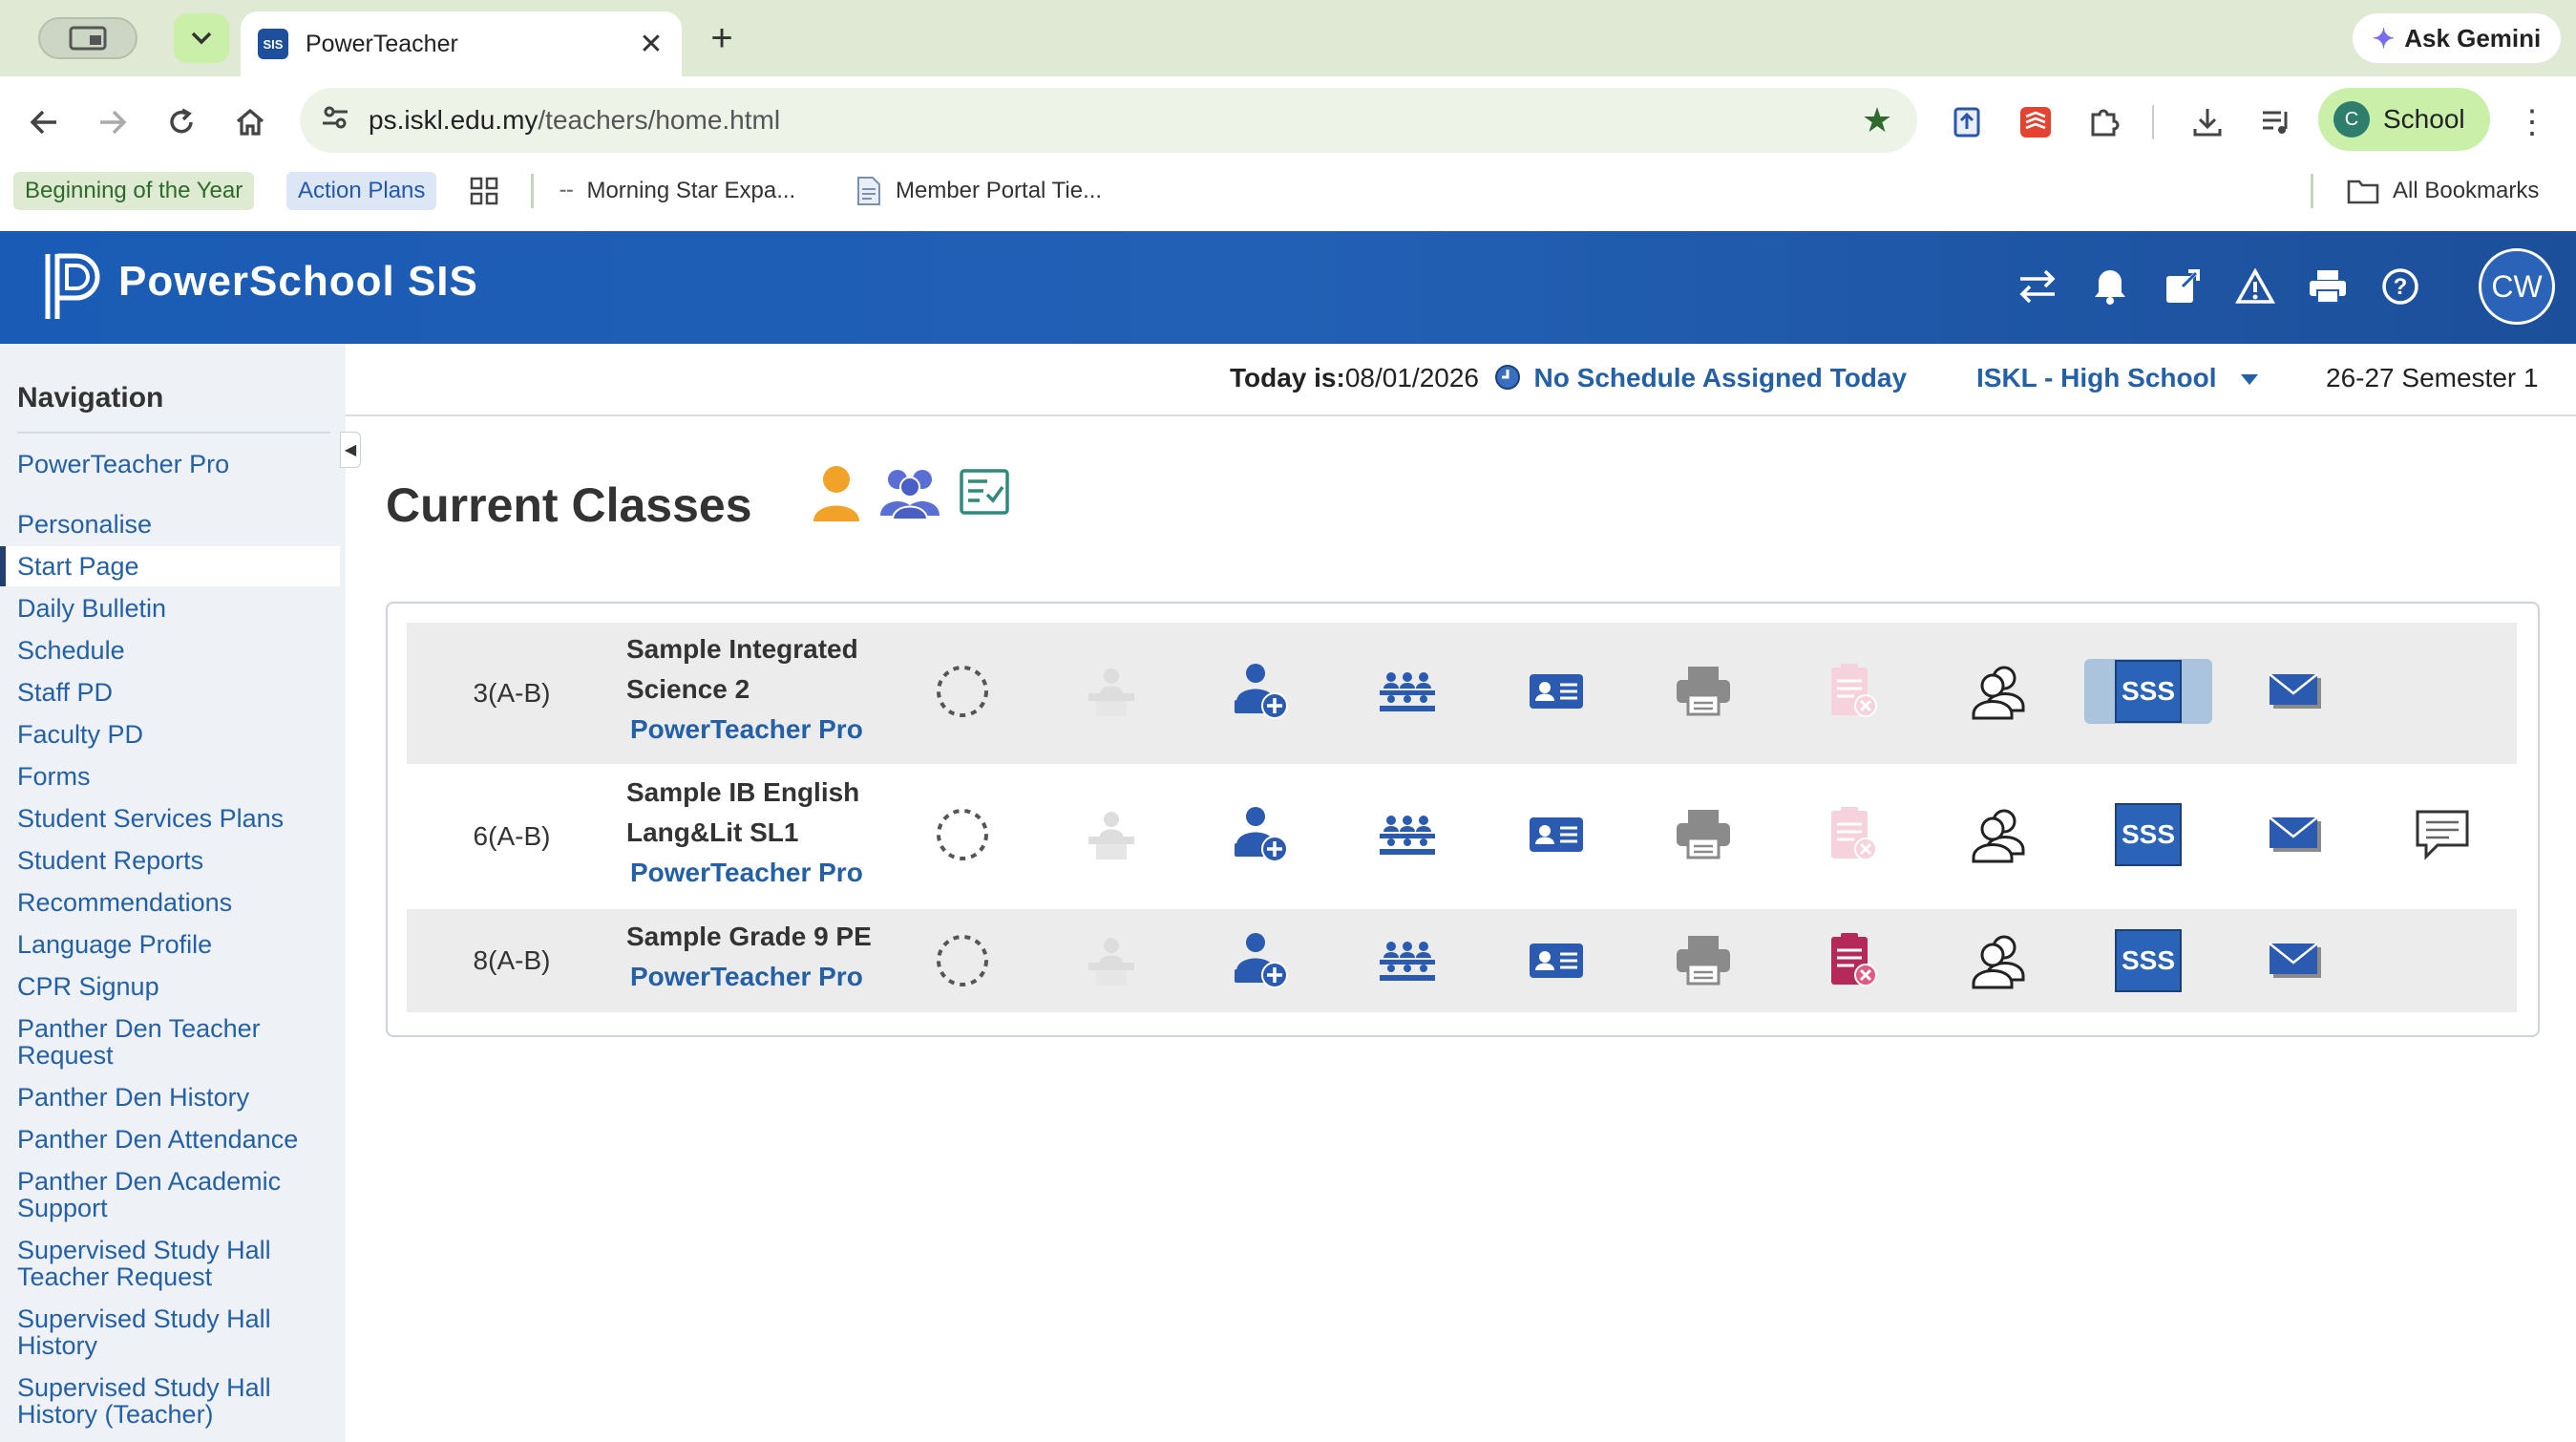 Image resolution: width=2576 pixels, height=1442 pixels. I want to click on sidebar-item-supervised-study-hall-history: Supervised Study Hall History, so click(167, 1332).